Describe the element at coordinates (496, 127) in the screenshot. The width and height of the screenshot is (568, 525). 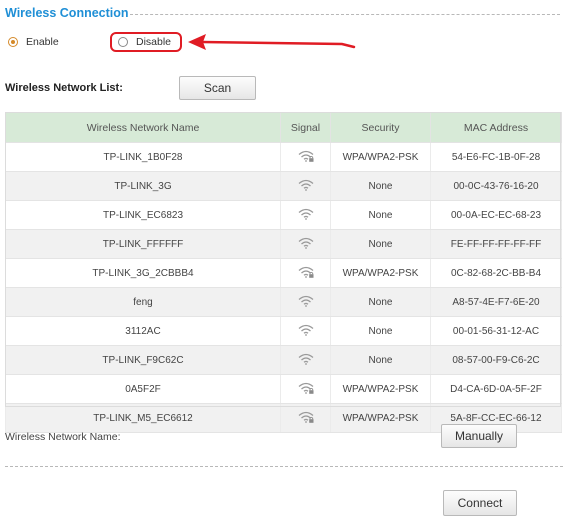
I see `column-header-mac: MAC Address` at that location.